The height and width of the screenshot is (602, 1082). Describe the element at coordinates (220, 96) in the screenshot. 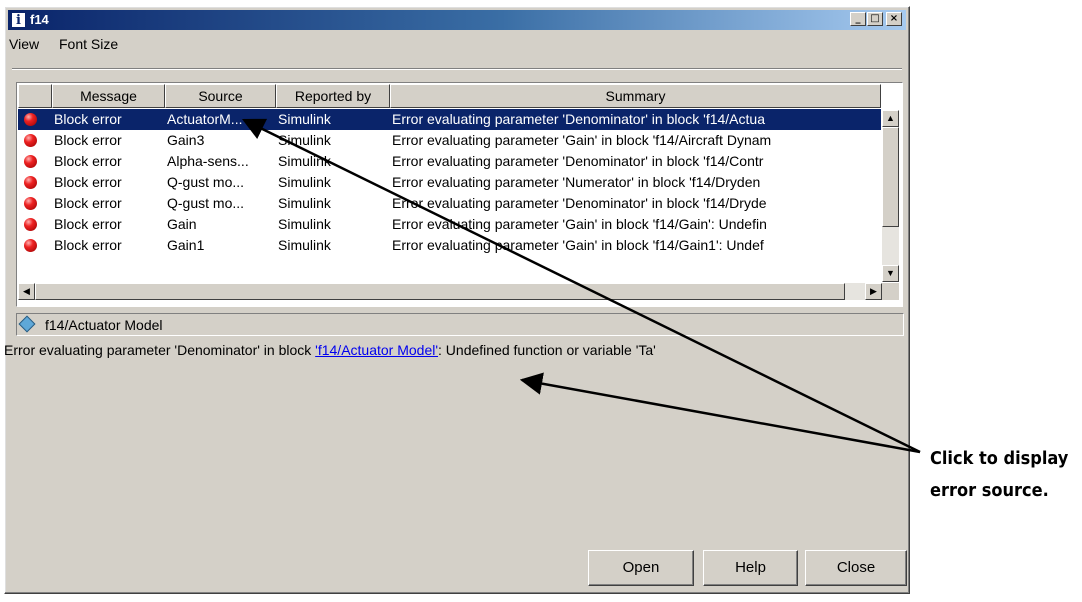

I see `column-header-source: Source` at that location.